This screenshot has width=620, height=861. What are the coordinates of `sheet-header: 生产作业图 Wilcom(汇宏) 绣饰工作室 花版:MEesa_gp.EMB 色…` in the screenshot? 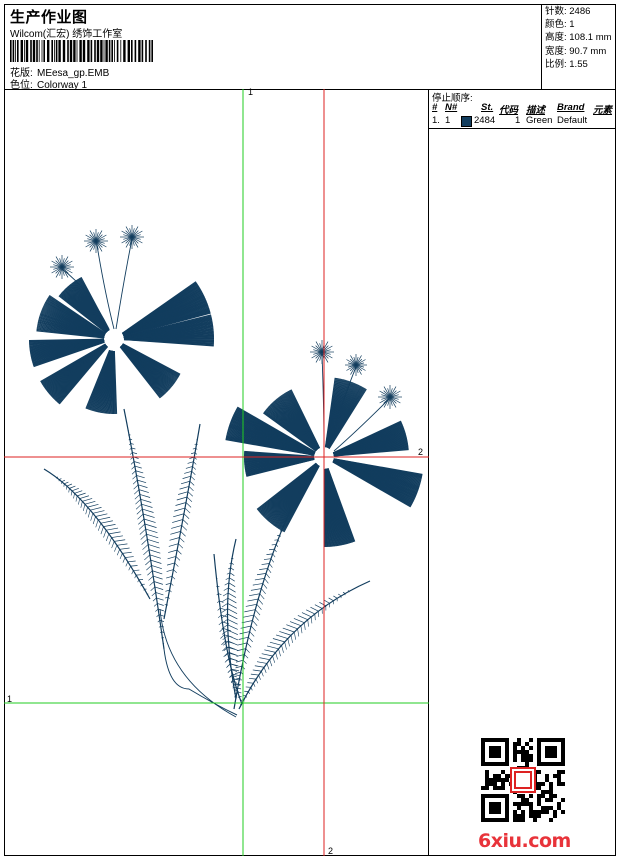 It's located at (310, 47).